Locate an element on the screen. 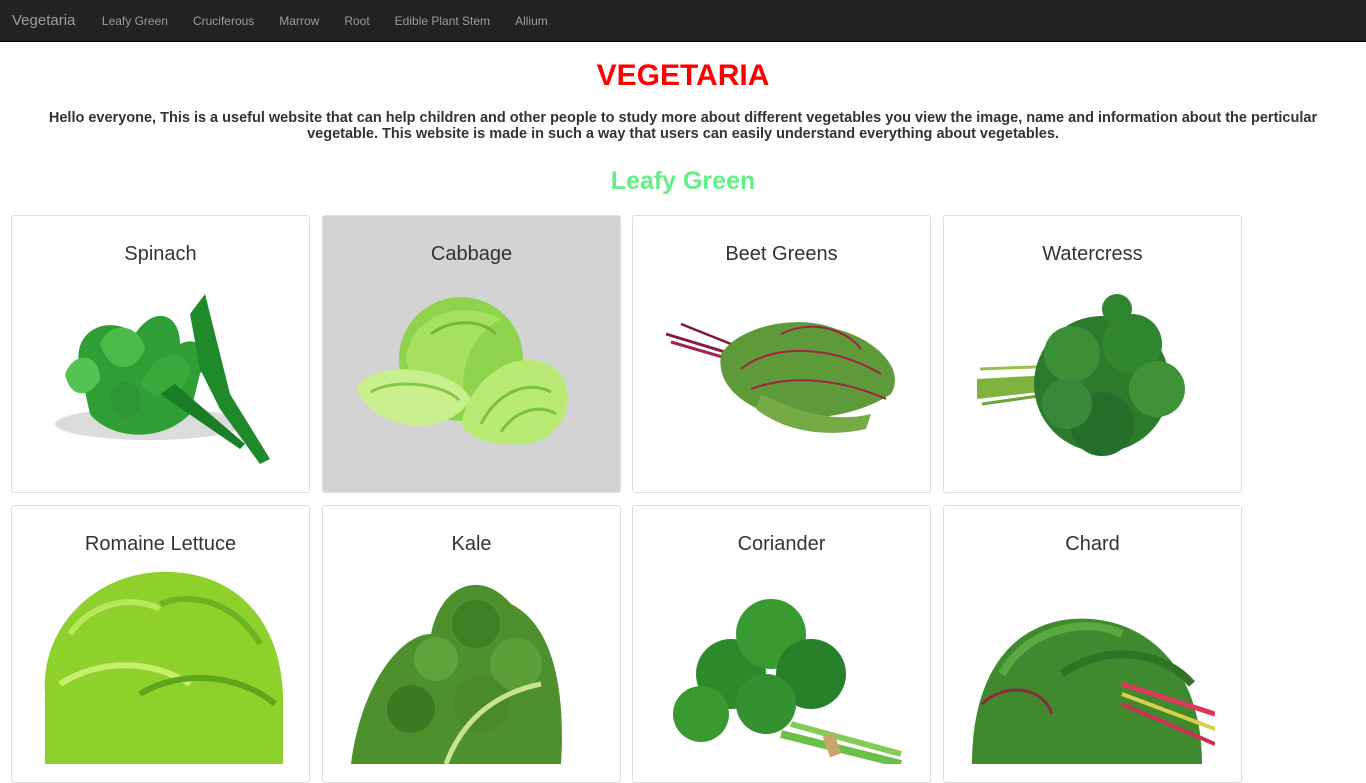 This screenshot has width=1366, height=783. vegetable-card-kale: Kale is located at coordinates (471, 644).